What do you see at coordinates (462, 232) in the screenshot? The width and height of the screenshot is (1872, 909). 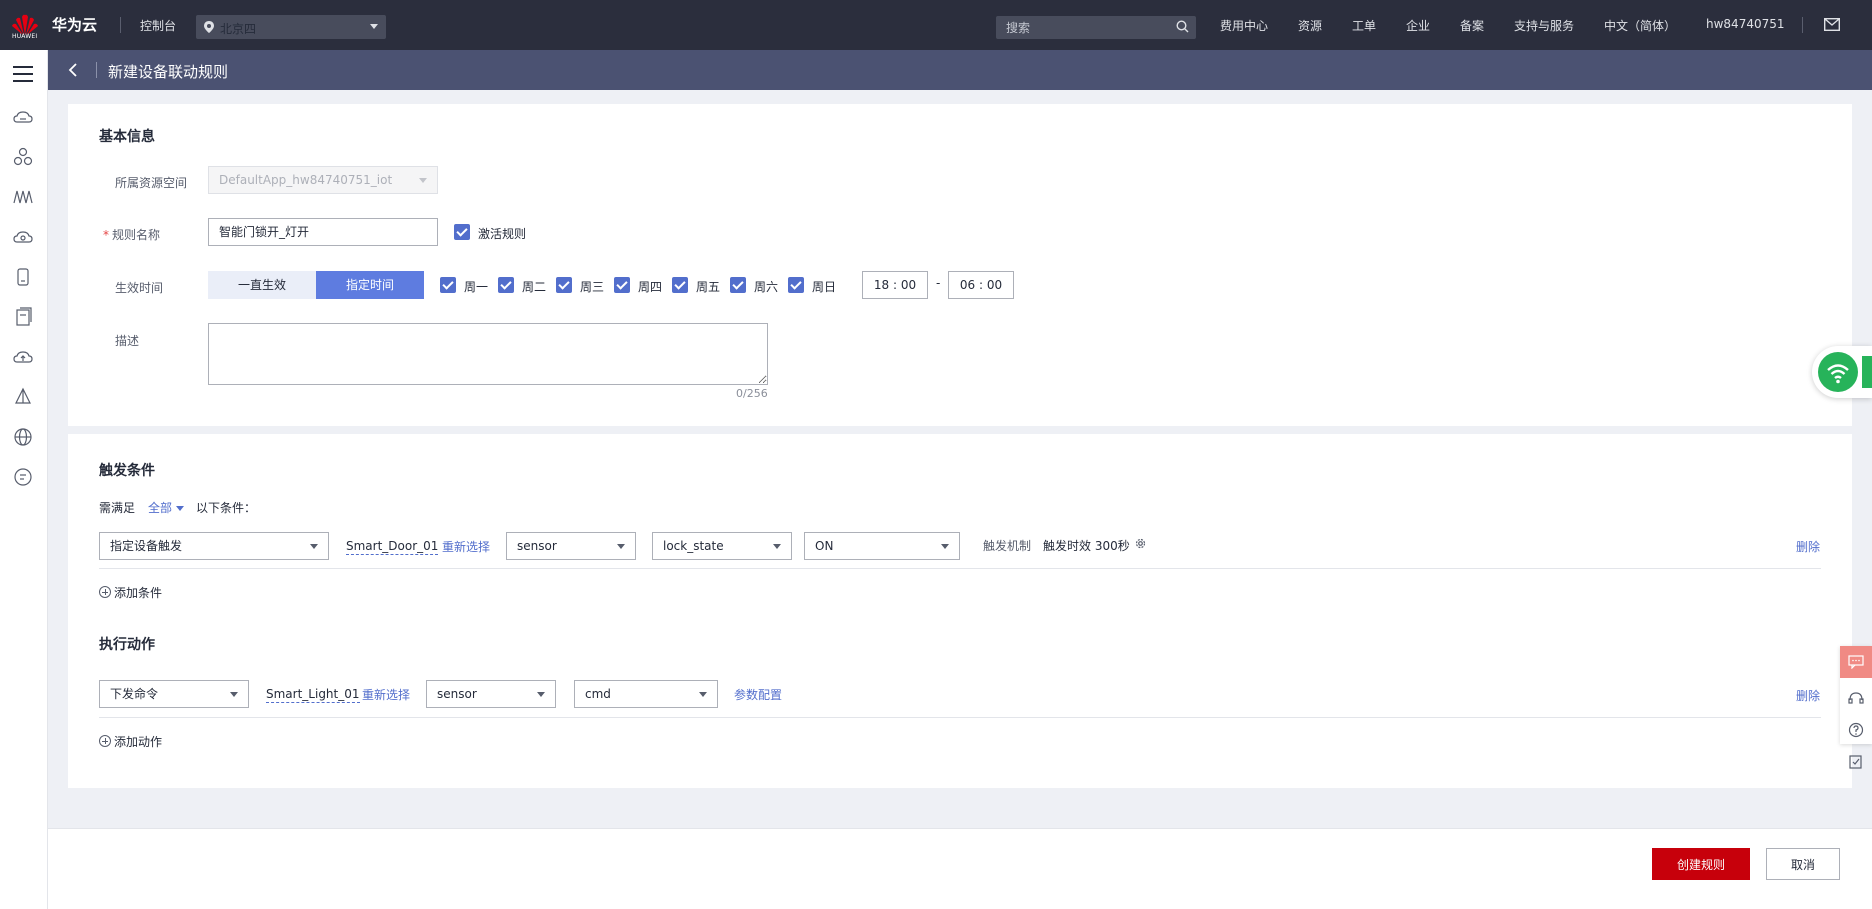 I see `activate-rule-checkbox` at bounding box center [462, 232].